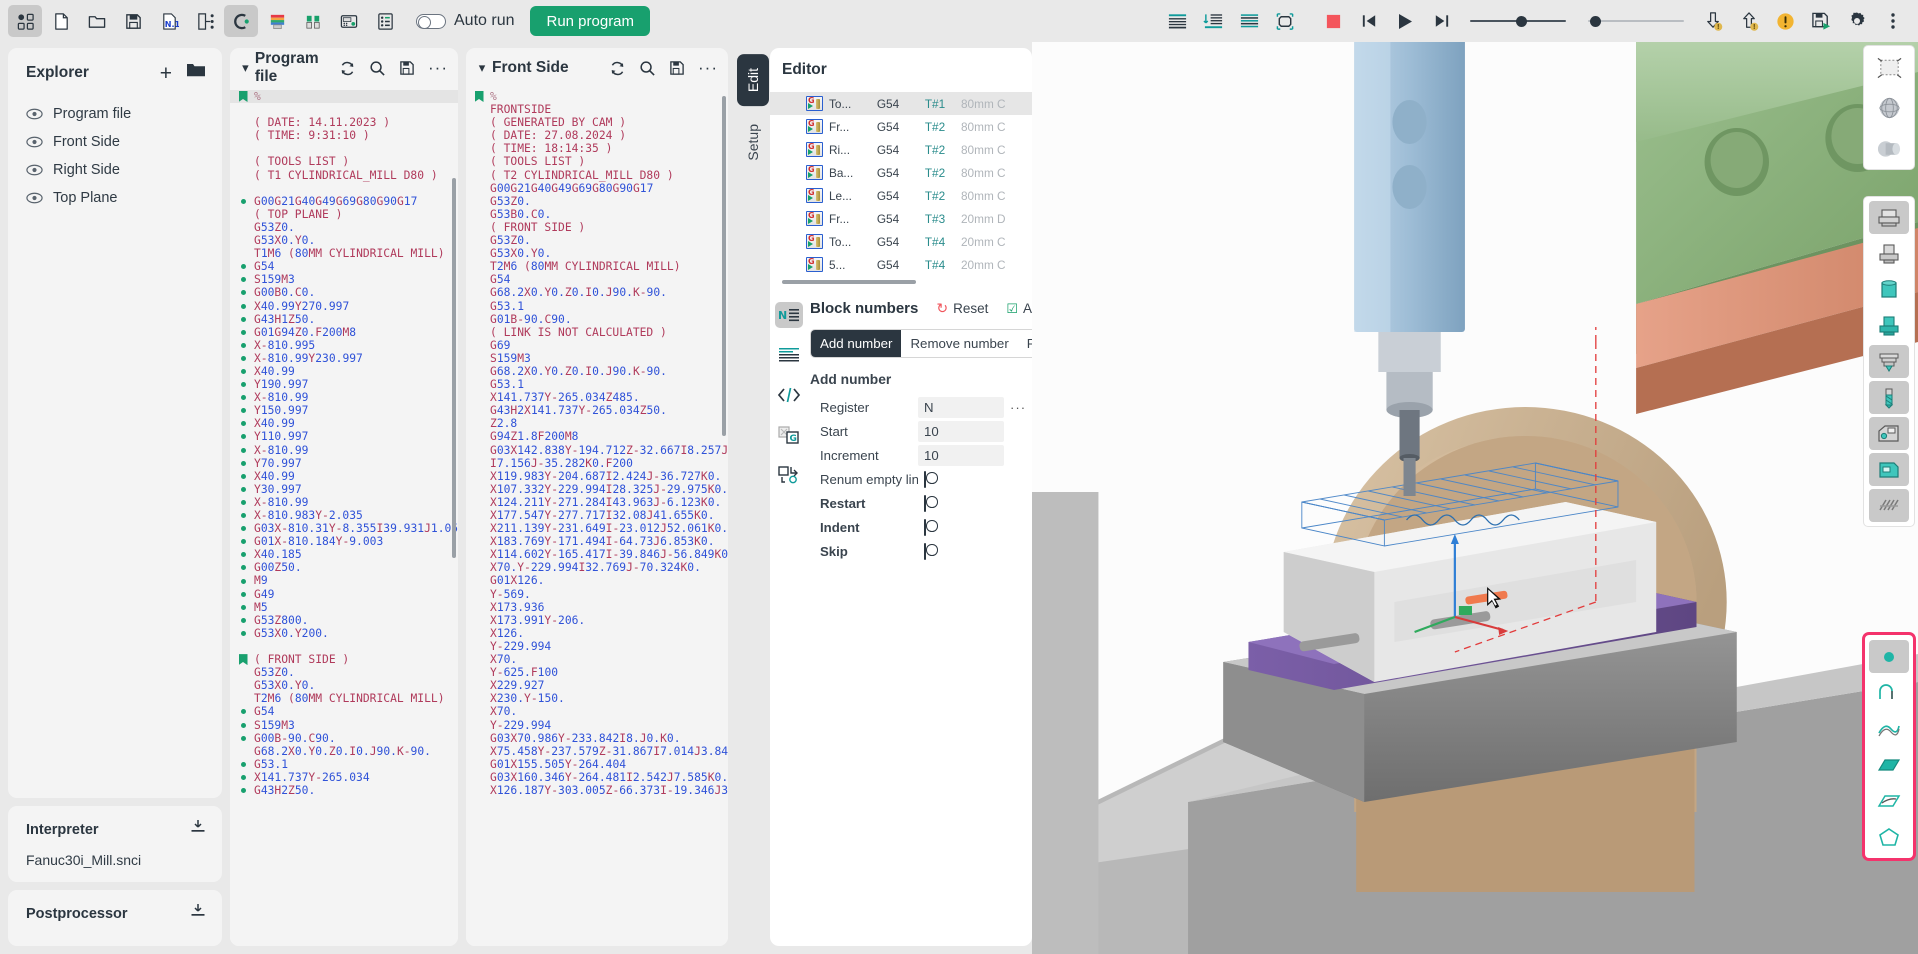 The width and height of the screenshot is (1918, 954). I want to click on wireframe-icon, so click(1889, 67).